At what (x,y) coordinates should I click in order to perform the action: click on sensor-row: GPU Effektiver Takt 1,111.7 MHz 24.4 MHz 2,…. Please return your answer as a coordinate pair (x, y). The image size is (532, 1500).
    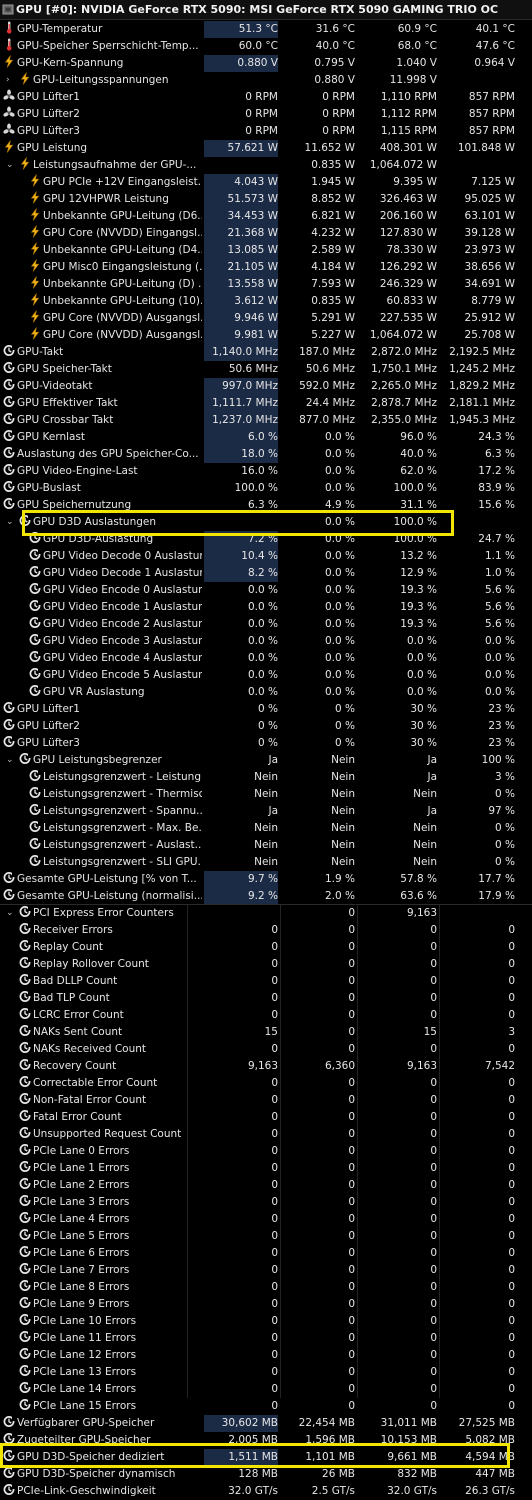
    Looking at the image, I should click on (266, 403).